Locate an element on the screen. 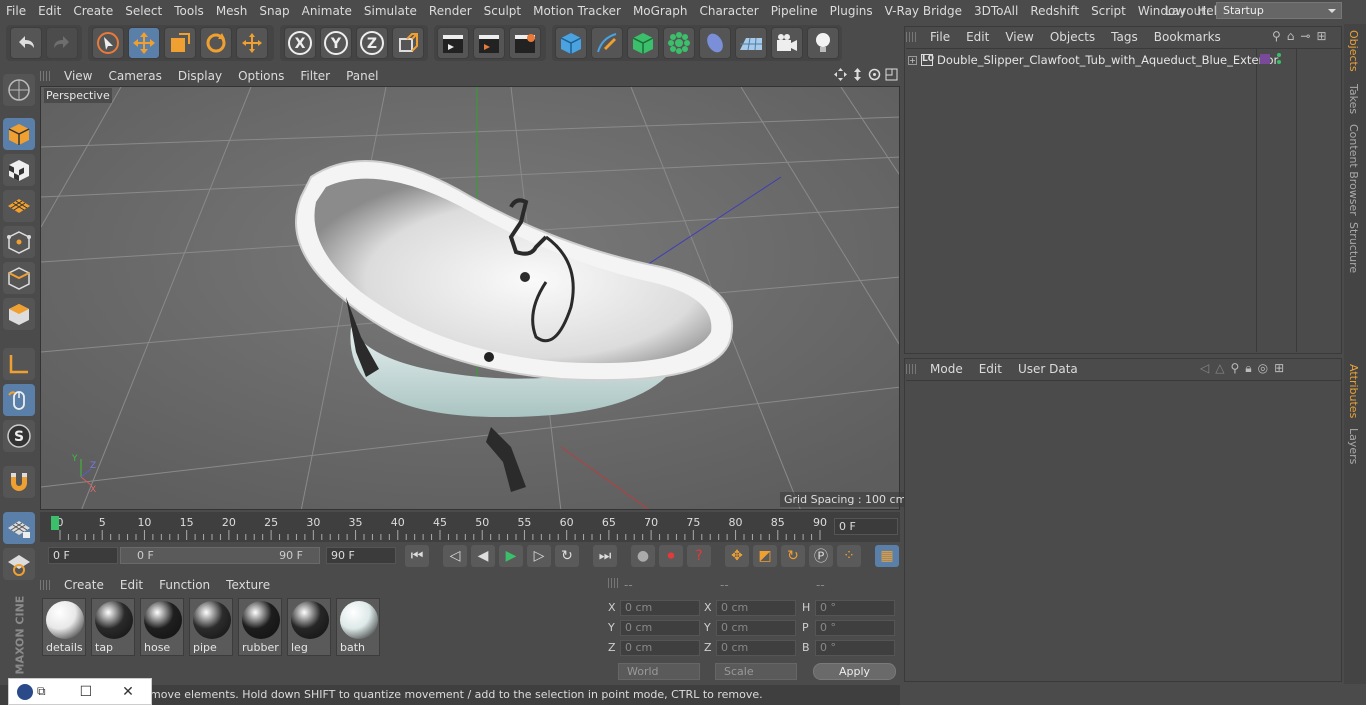 The height and width of the screenshot is (705, 1366). cloner-button is located at coordinates (679, 43).